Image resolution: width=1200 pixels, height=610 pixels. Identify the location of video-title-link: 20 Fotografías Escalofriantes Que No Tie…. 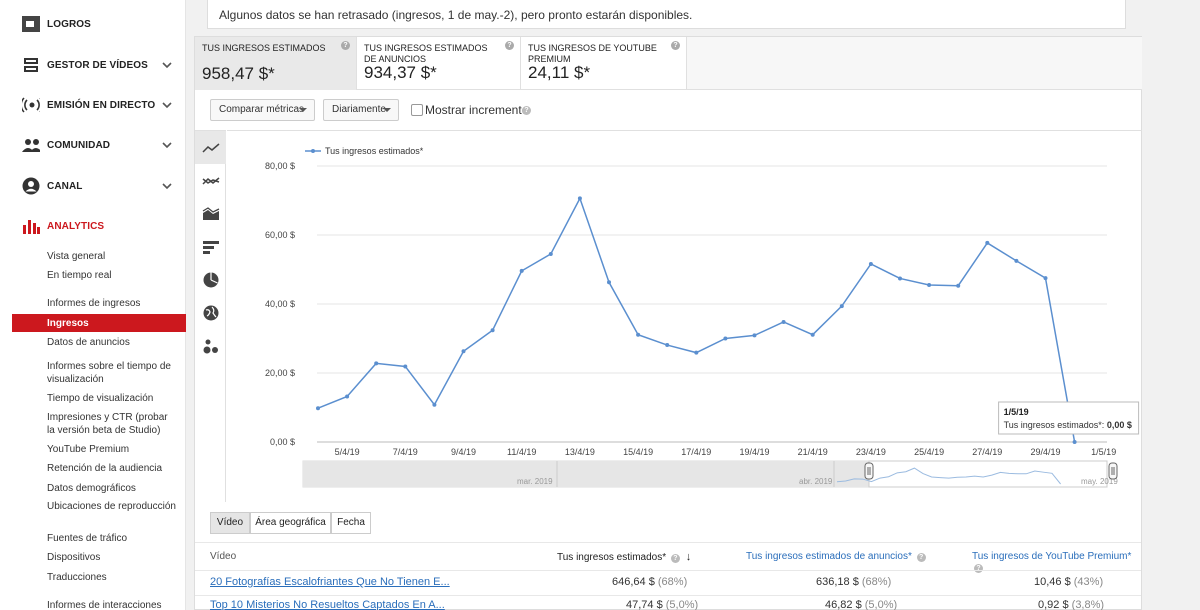
(330, 582).